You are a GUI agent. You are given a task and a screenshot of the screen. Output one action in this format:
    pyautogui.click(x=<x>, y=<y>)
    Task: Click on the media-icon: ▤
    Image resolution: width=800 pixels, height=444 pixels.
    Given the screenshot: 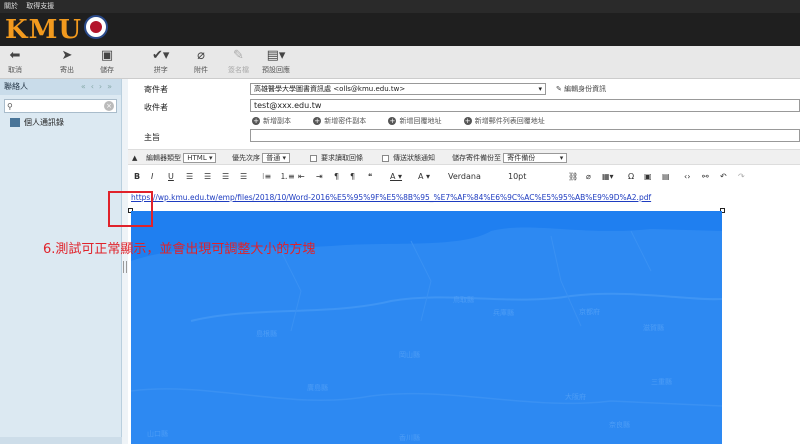 What is the action you would take?
    pyautogui.click(x=666, y=177)
    